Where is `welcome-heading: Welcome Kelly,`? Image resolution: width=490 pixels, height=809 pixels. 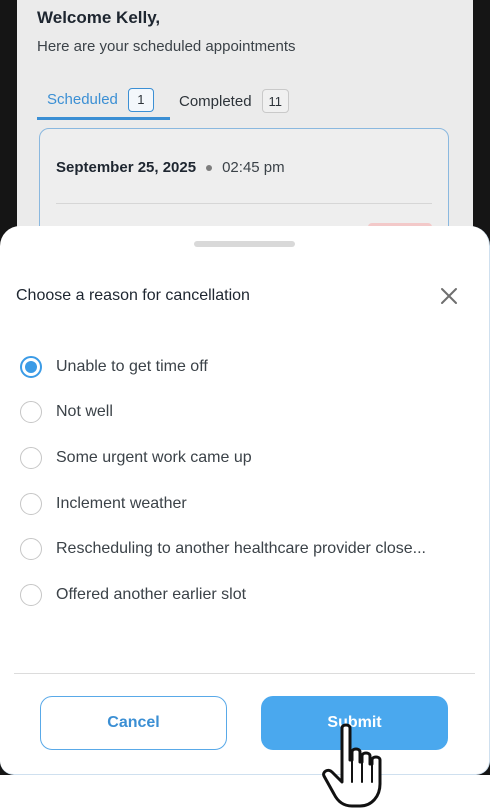 welcome-heading: Welcome Kelly, is located at coordinates (99, 17).